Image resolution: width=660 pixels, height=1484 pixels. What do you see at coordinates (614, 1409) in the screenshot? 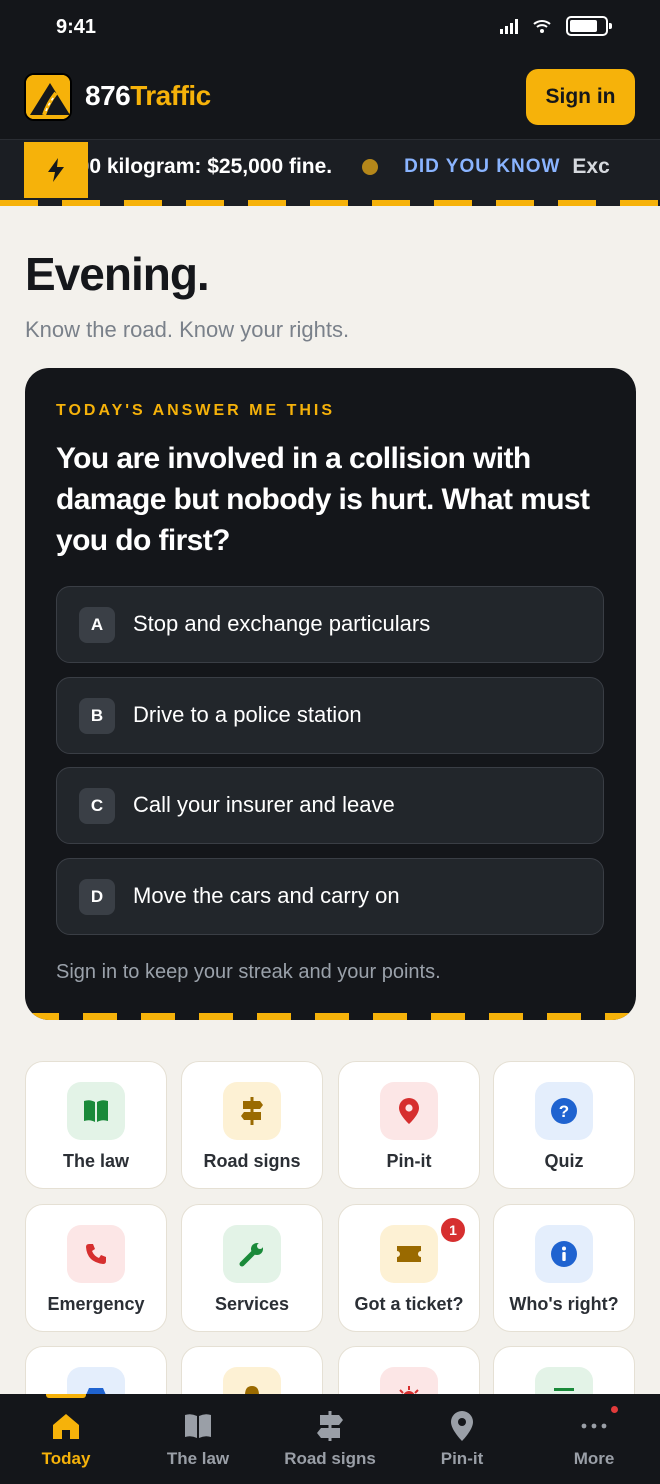
I see `notification-dot` at bounding box center [614, 1409].